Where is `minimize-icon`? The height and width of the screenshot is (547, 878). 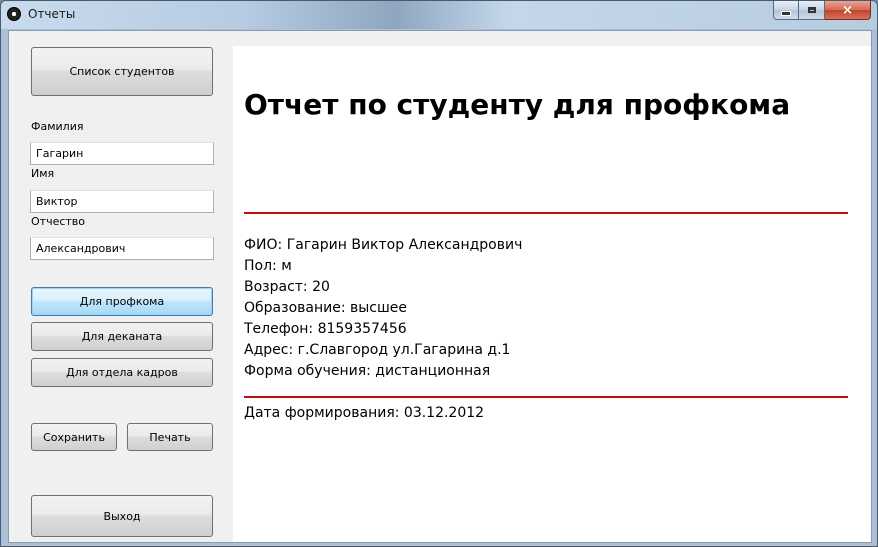 minimize-icon is located at coordinates (786, 13).